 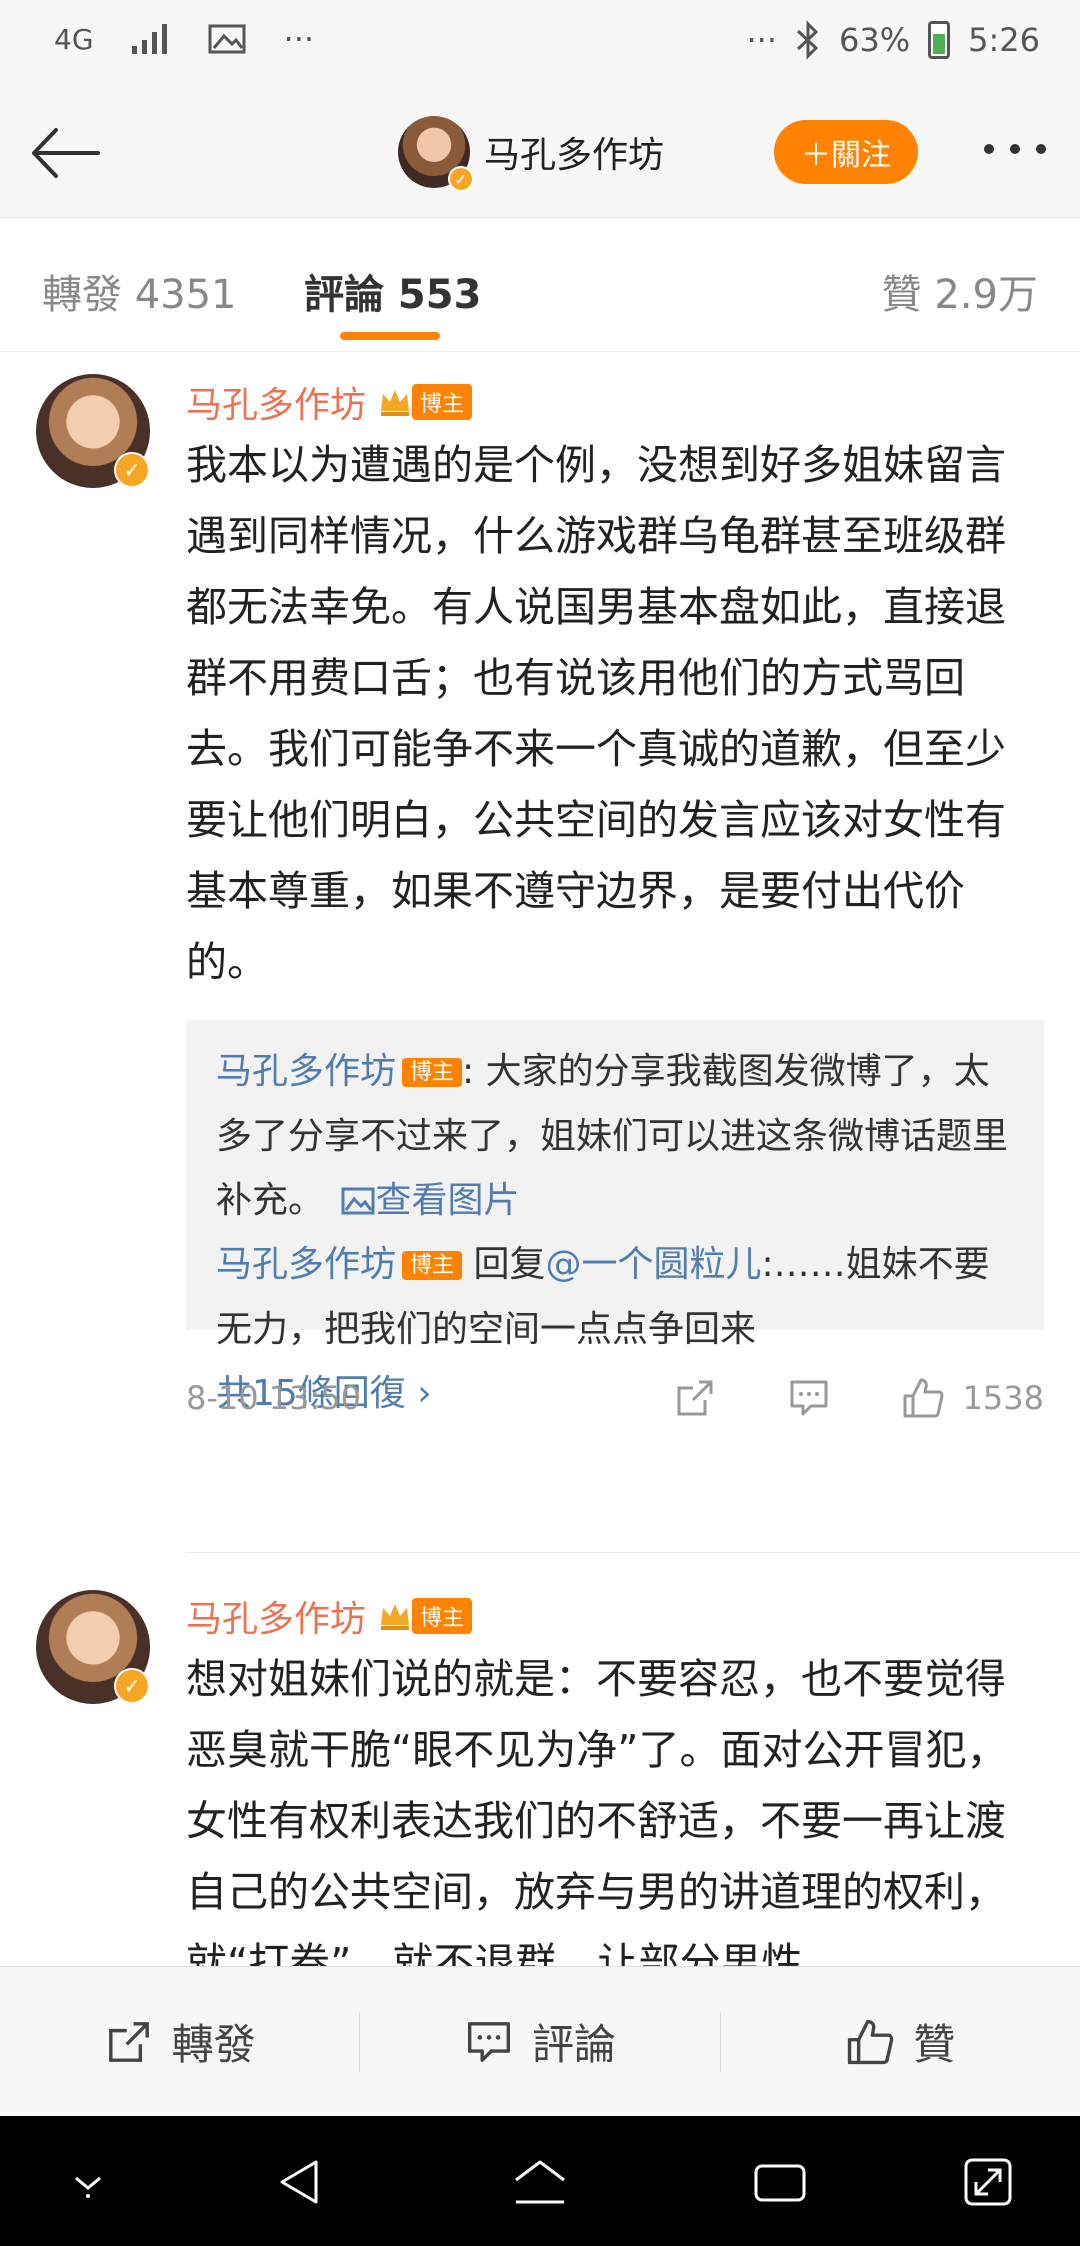 I want to click on top-nav: ✓ 马孔多作坊 ＋關注, so click(x=540, y=155).